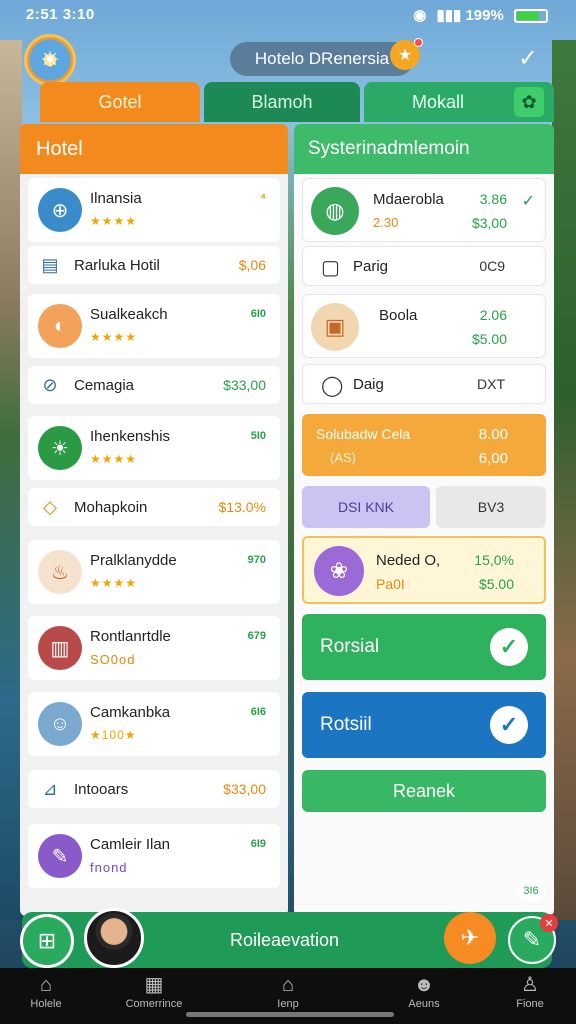 This screenshot has width=576, height=1024. Describe the element at coordinates (339, 571) in the screenshot. I see `gift-icon: ❀` at that location.